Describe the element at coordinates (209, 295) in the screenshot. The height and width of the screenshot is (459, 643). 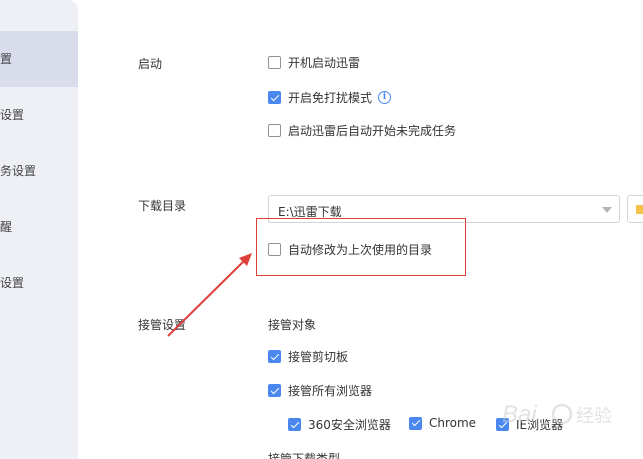
I see `annotation-arrow` at that location.